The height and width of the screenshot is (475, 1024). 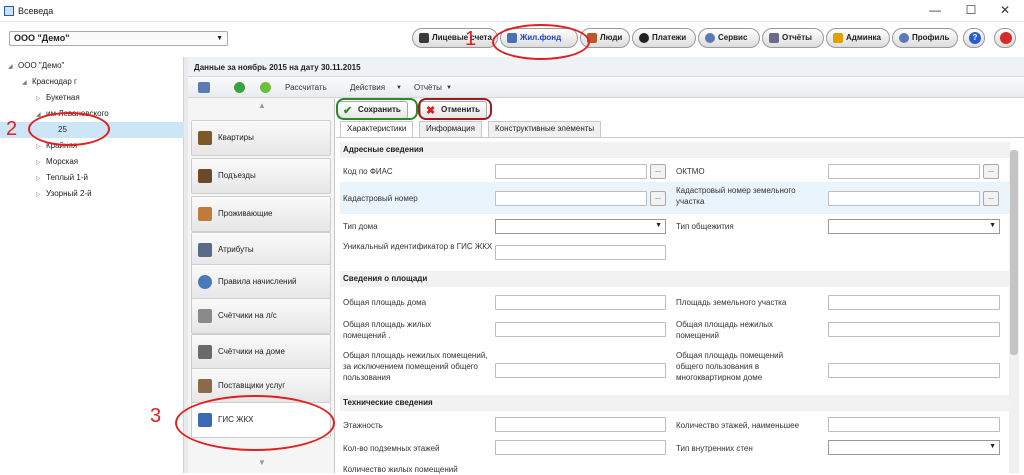 I want to click on tab-characteristics: Характеристики, so click(x=377, y=129).